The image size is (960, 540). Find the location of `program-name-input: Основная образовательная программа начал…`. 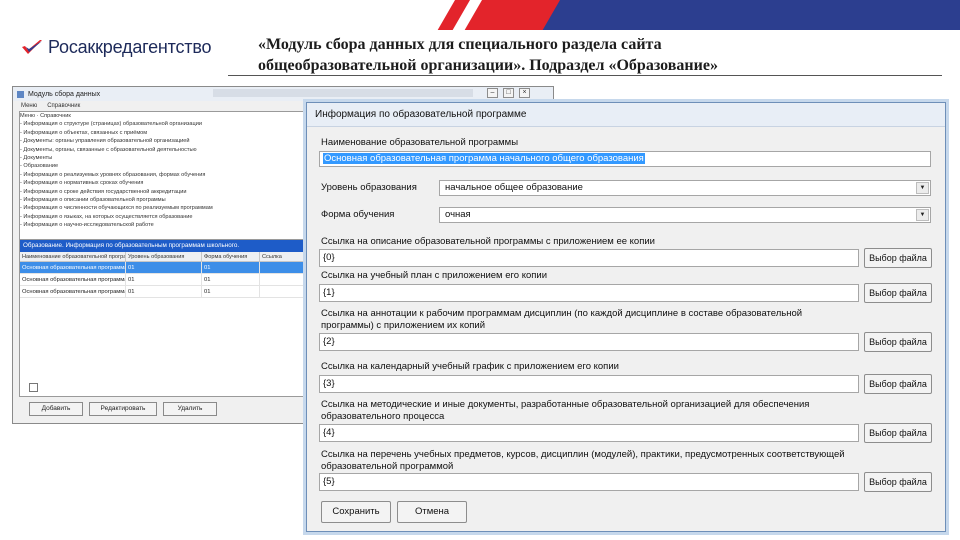

program-name-input: Основная образовательная программа начал… is located at coordinates (625, 159).